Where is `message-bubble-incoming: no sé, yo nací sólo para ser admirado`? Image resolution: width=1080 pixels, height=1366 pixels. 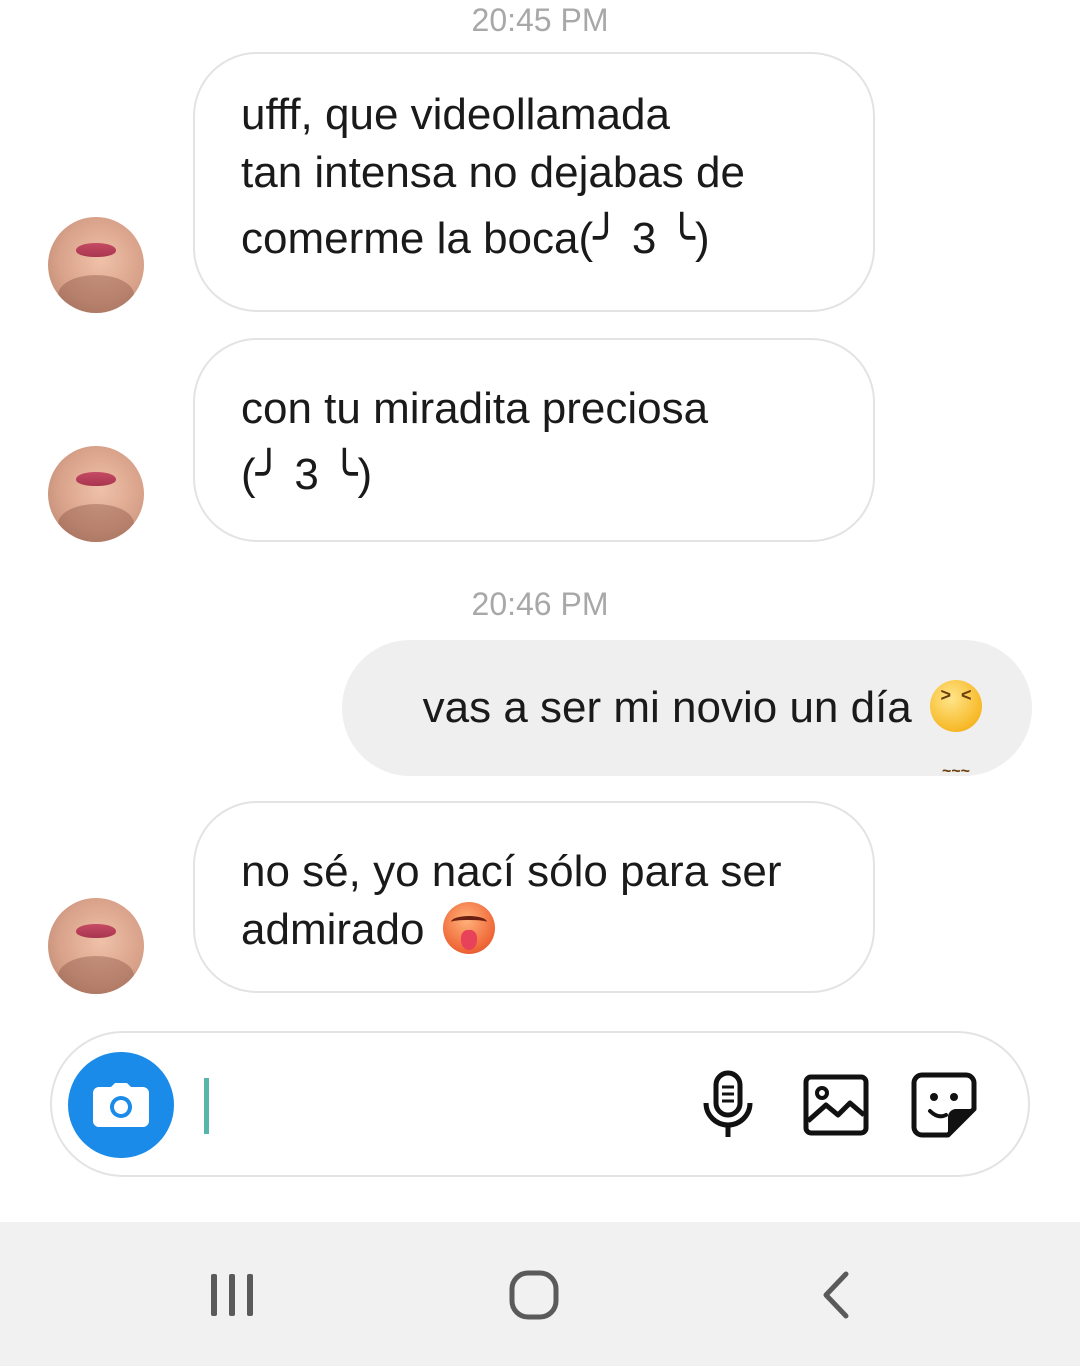
message-bubble-incoming: no sé, yo nací sólo para ser admirado is located at coordinates (534, 897).